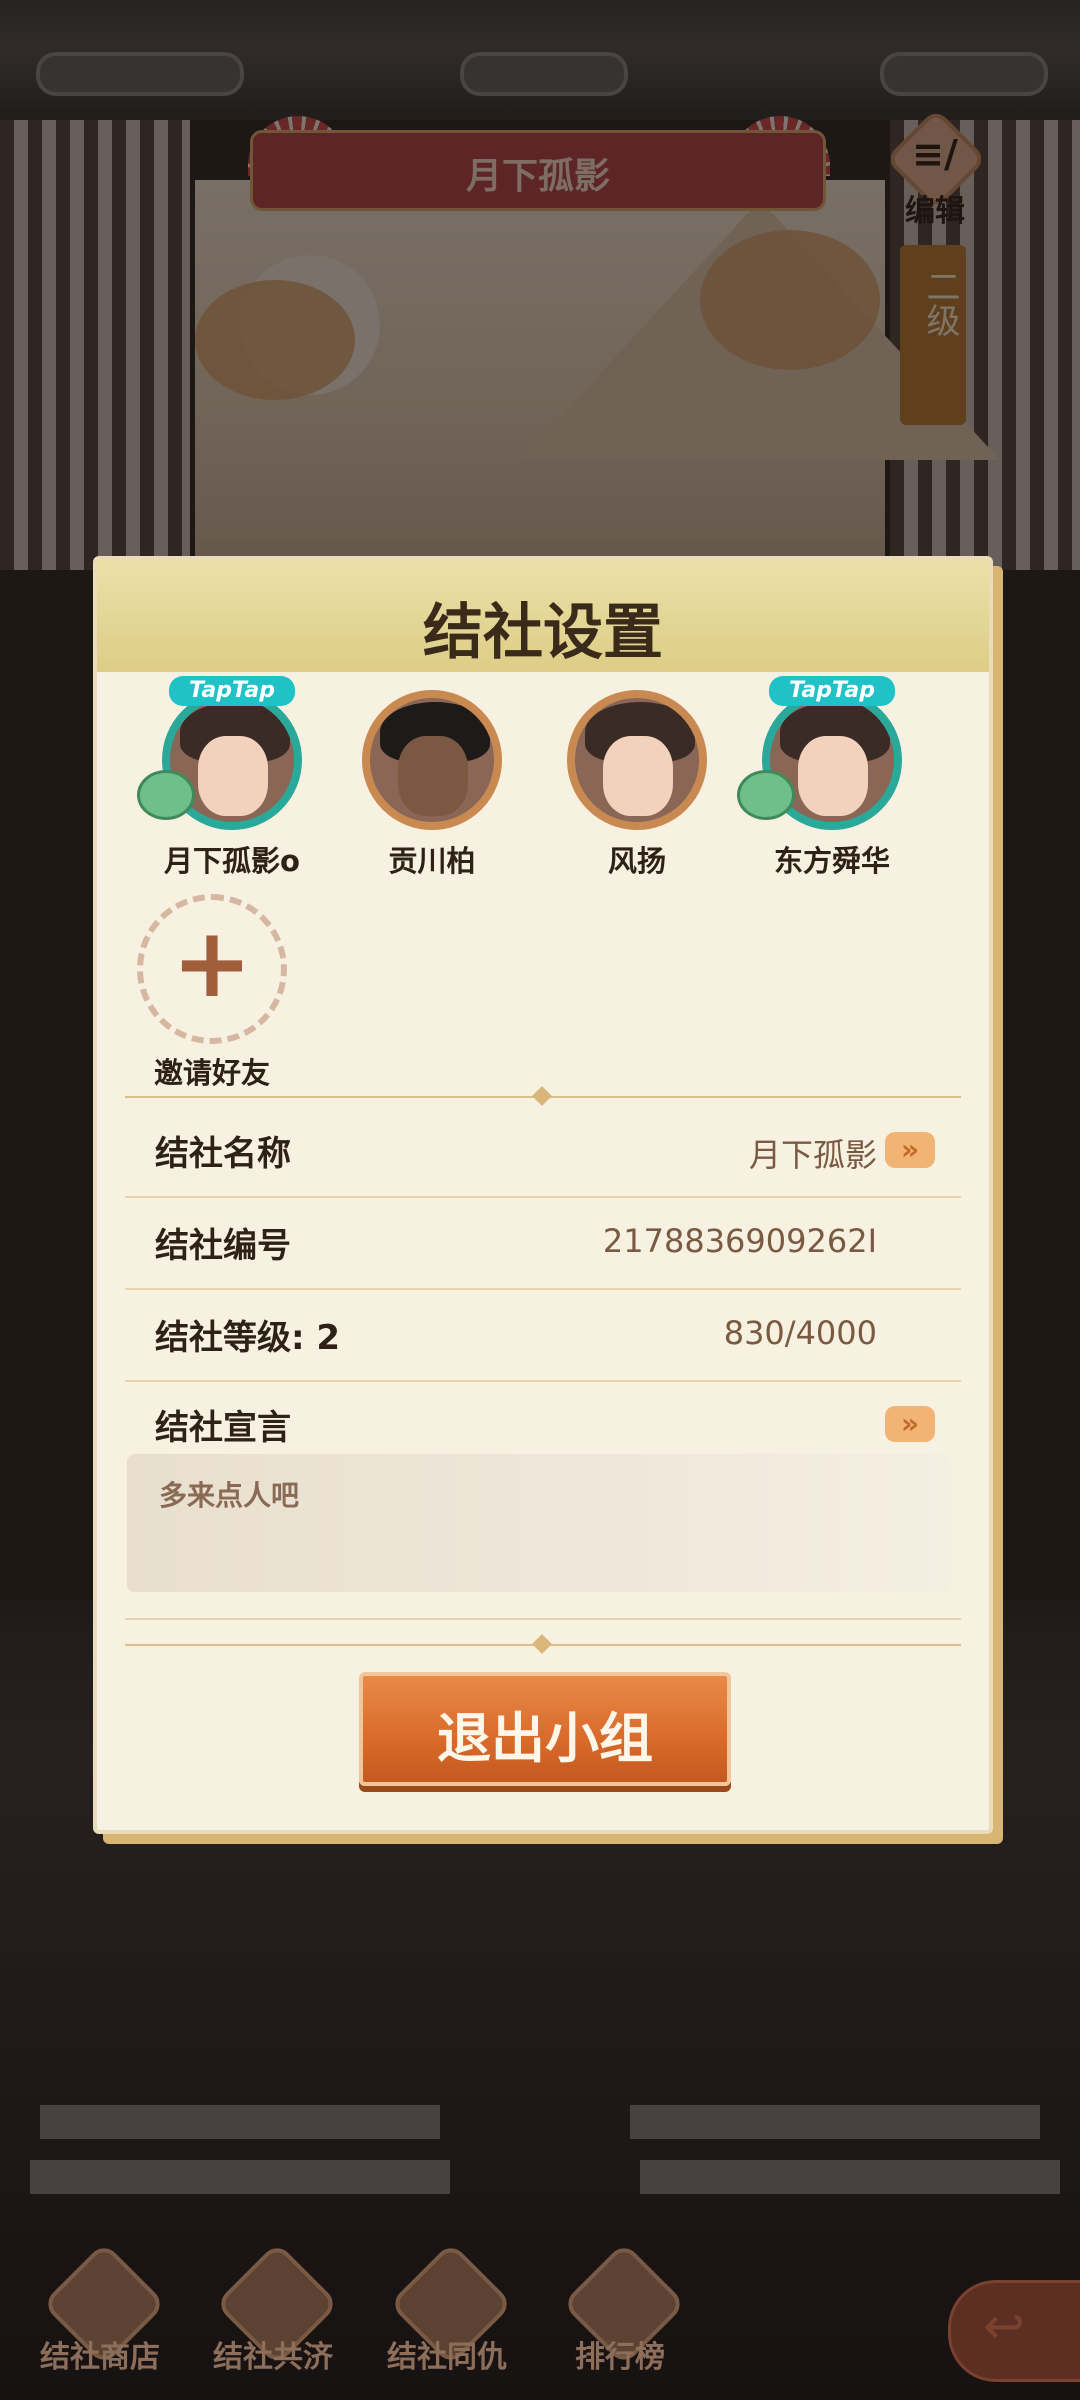 Image resolution: width=1080 pixels, height=2400 pixels. I want to click on invite-friend-button: +, so click(212, 969).